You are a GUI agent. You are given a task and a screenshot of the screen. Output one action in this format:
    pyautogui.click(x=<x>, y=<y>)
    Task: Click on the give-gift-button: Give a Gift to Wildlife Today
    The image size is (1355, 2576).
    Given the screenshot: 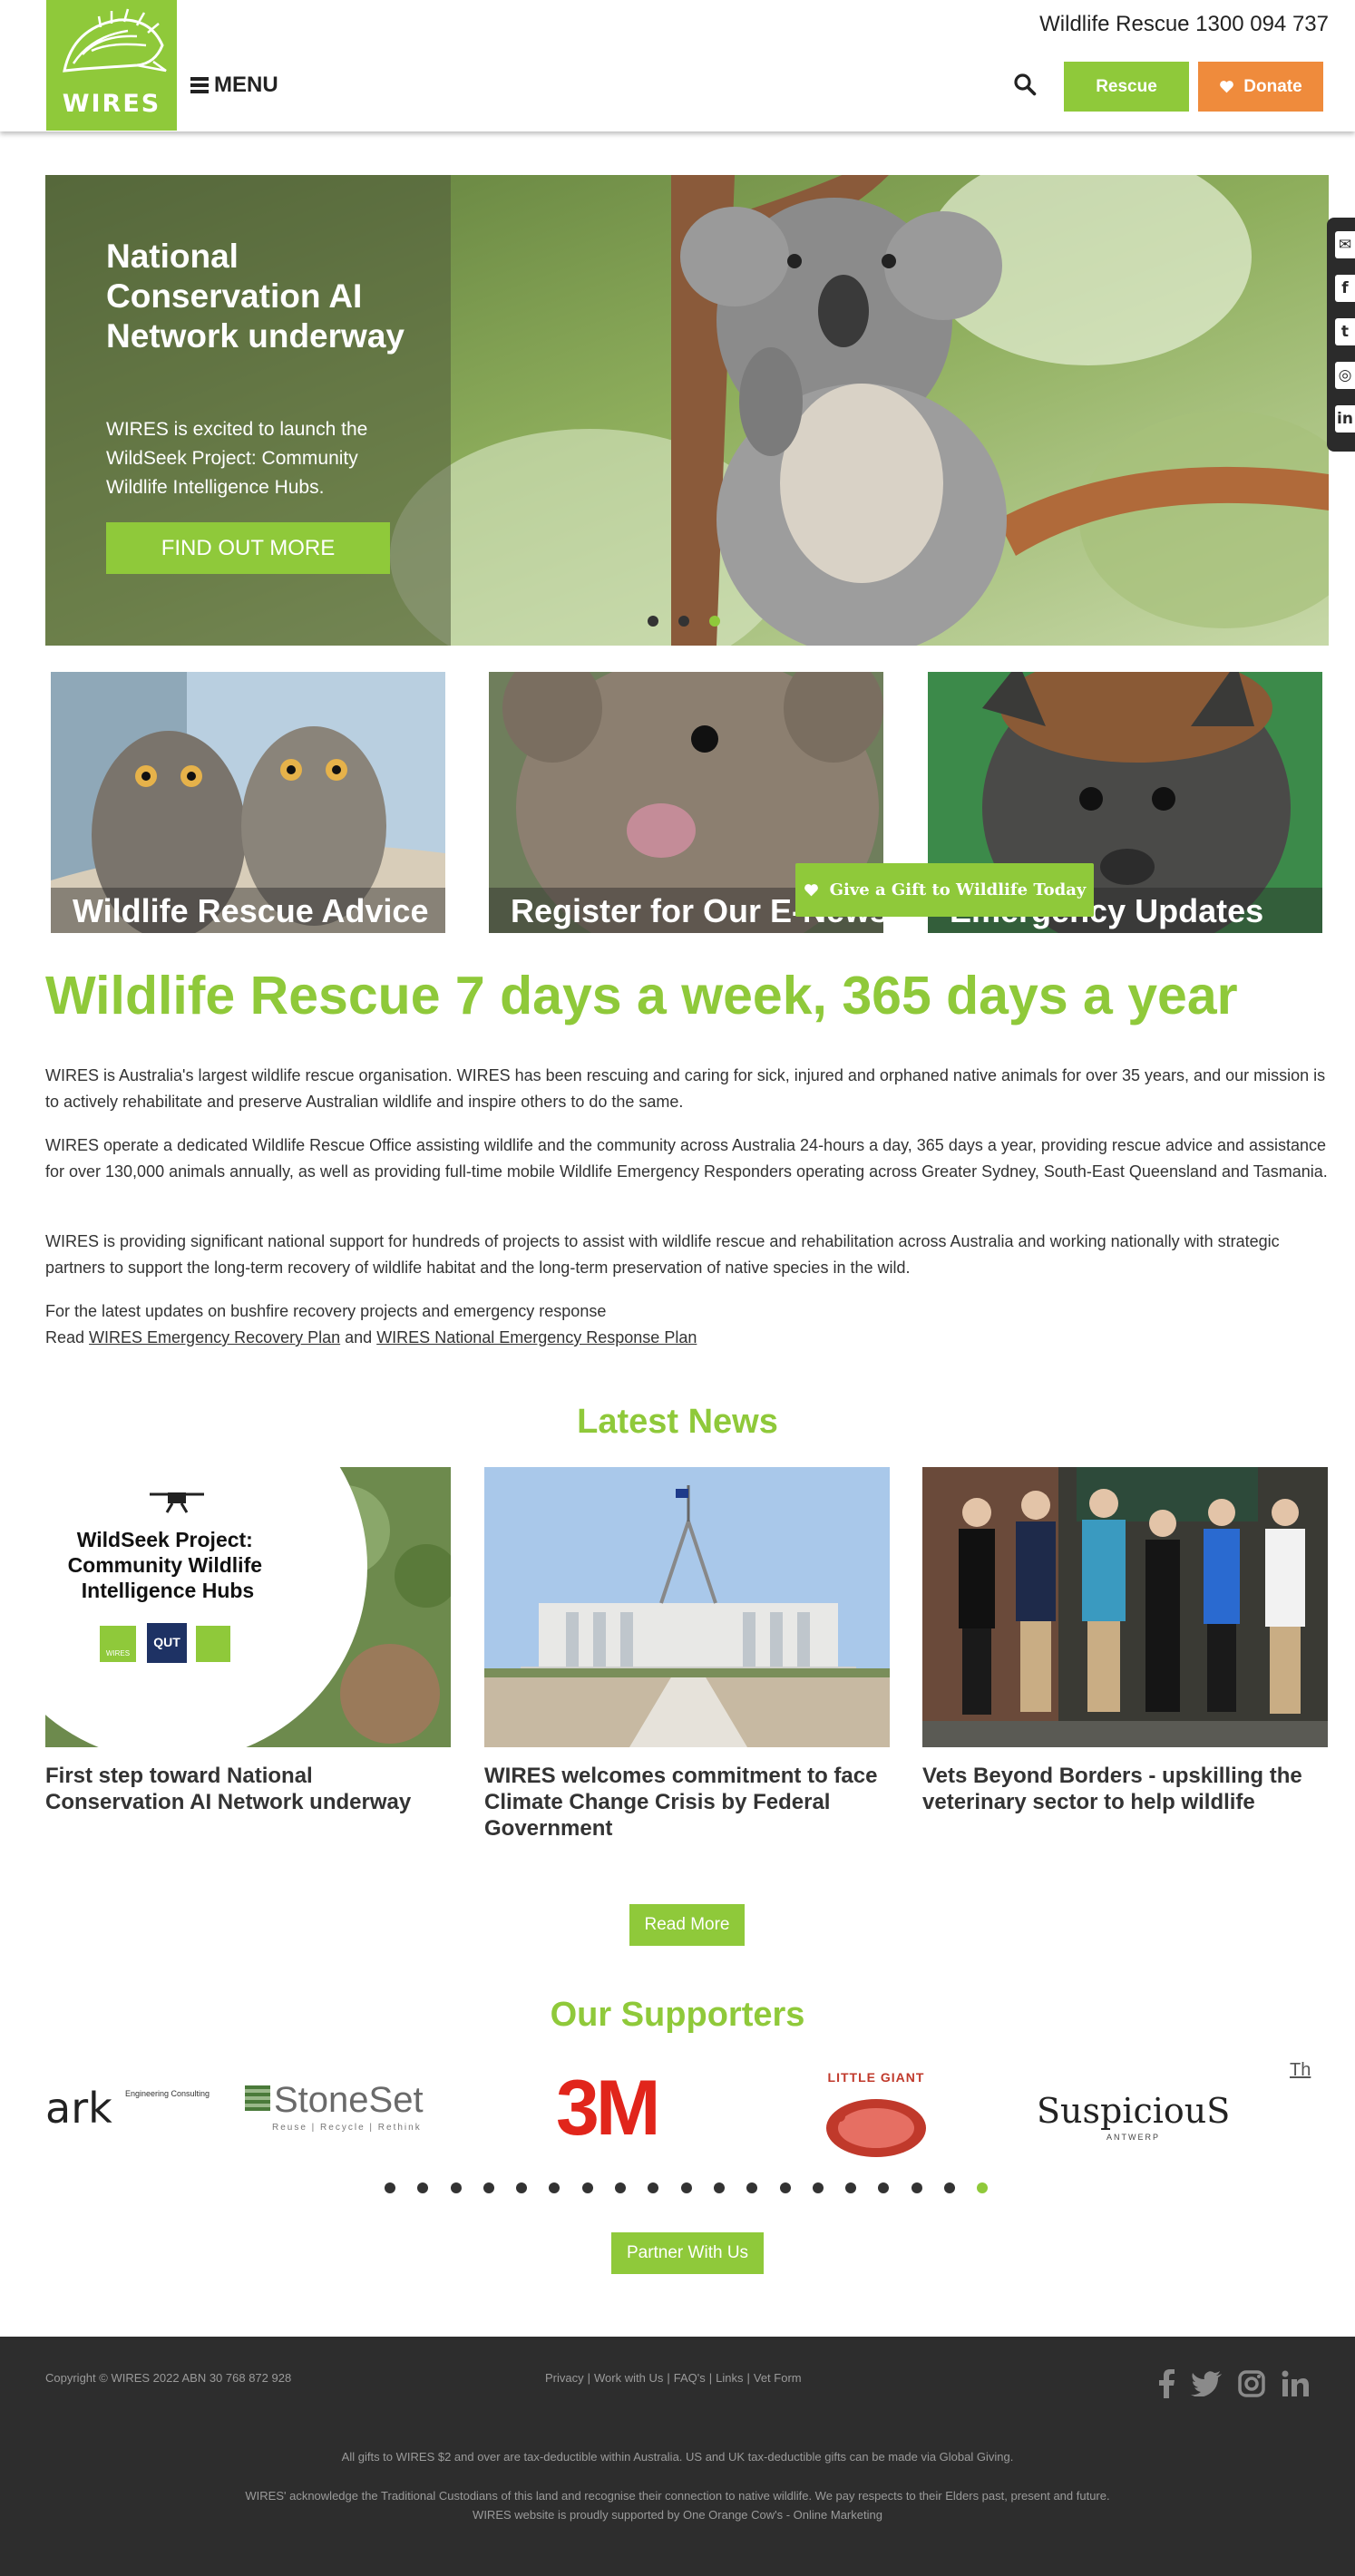 What is the action you would take?
    pyautogui.click(x=944, y=890)
    